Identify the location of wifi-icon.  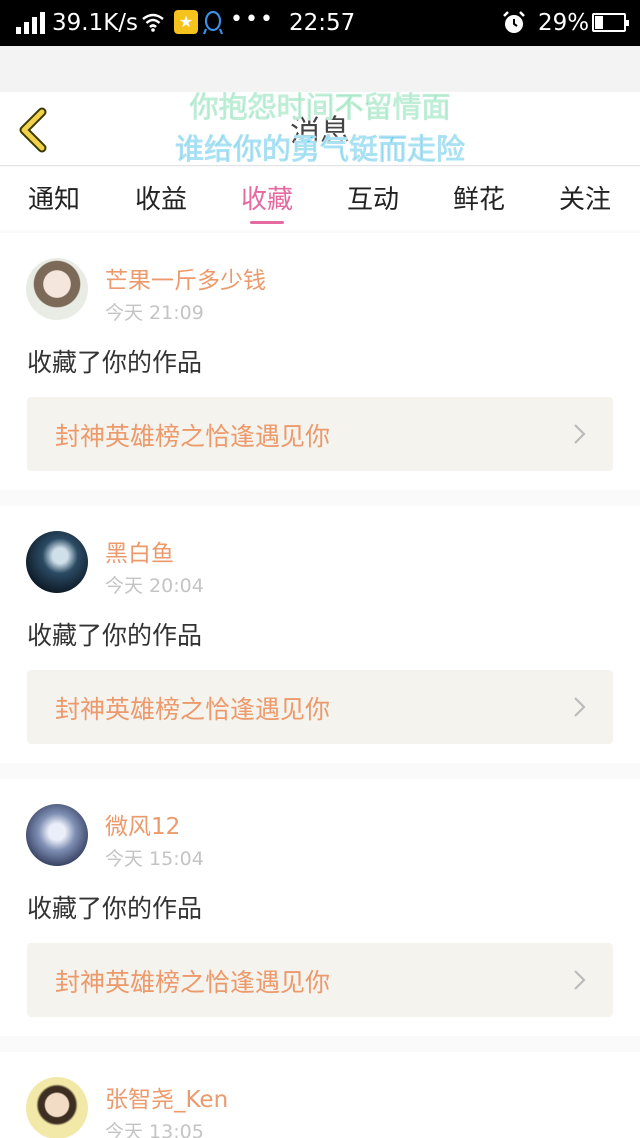
(153, 22).